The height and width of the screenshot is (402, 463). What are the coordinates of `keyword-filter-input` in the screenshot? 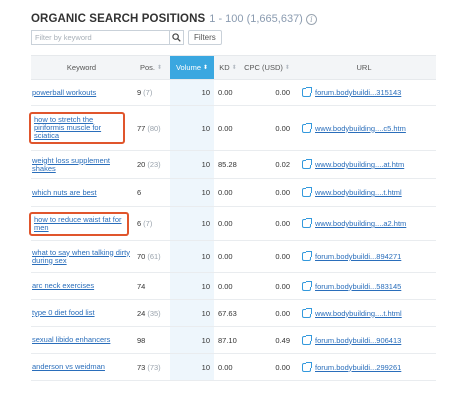 It's located at (100, 37).